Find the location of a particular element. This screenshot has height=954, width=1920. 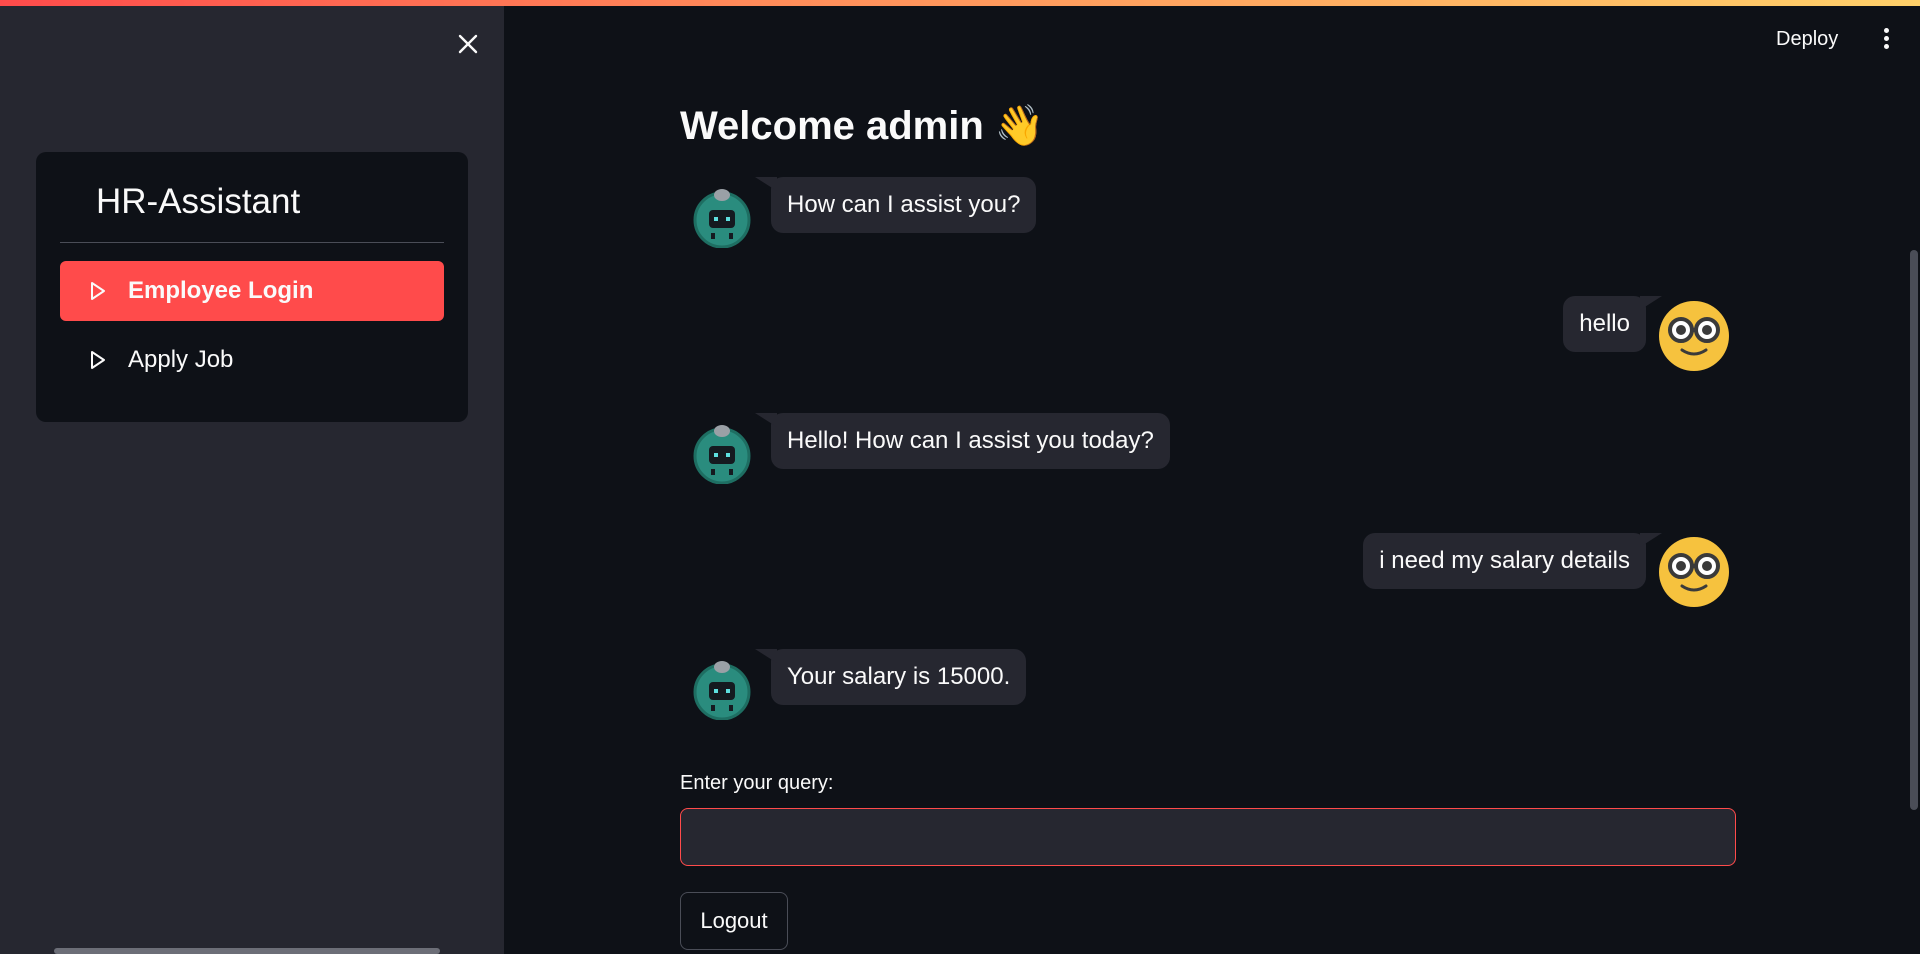

menu-item-label: Apply Job is located at coordinates (181, 359).